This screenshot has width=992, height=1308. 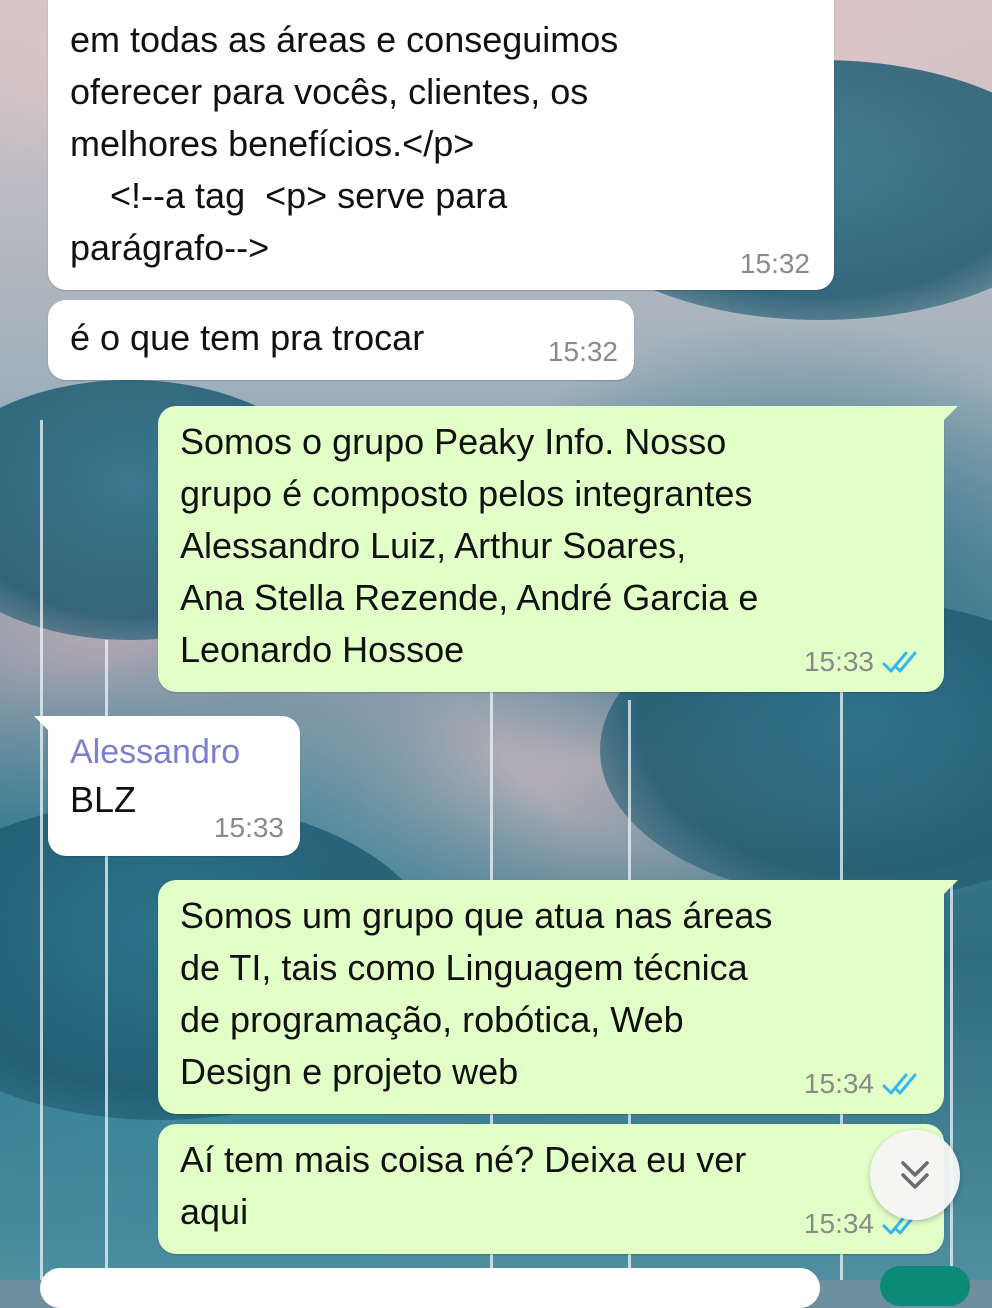 I want to click on scroll-to-bottom-button, so click(x=915, y=1175).